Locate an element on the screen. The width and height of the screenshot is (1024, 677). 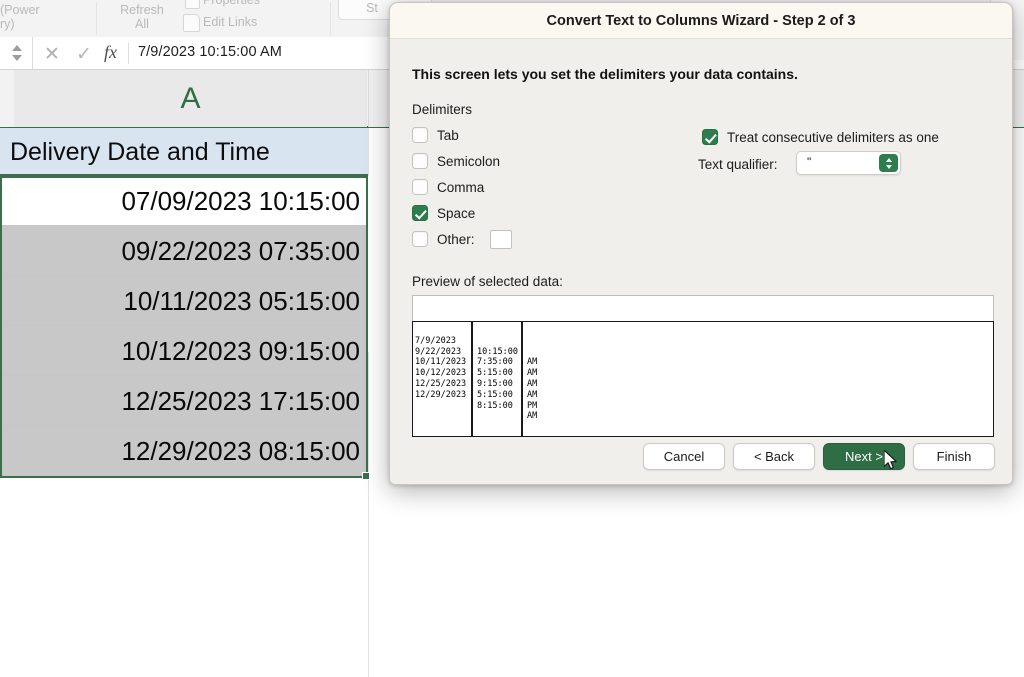
next-button: Next > is located at coordinates (864, 456).